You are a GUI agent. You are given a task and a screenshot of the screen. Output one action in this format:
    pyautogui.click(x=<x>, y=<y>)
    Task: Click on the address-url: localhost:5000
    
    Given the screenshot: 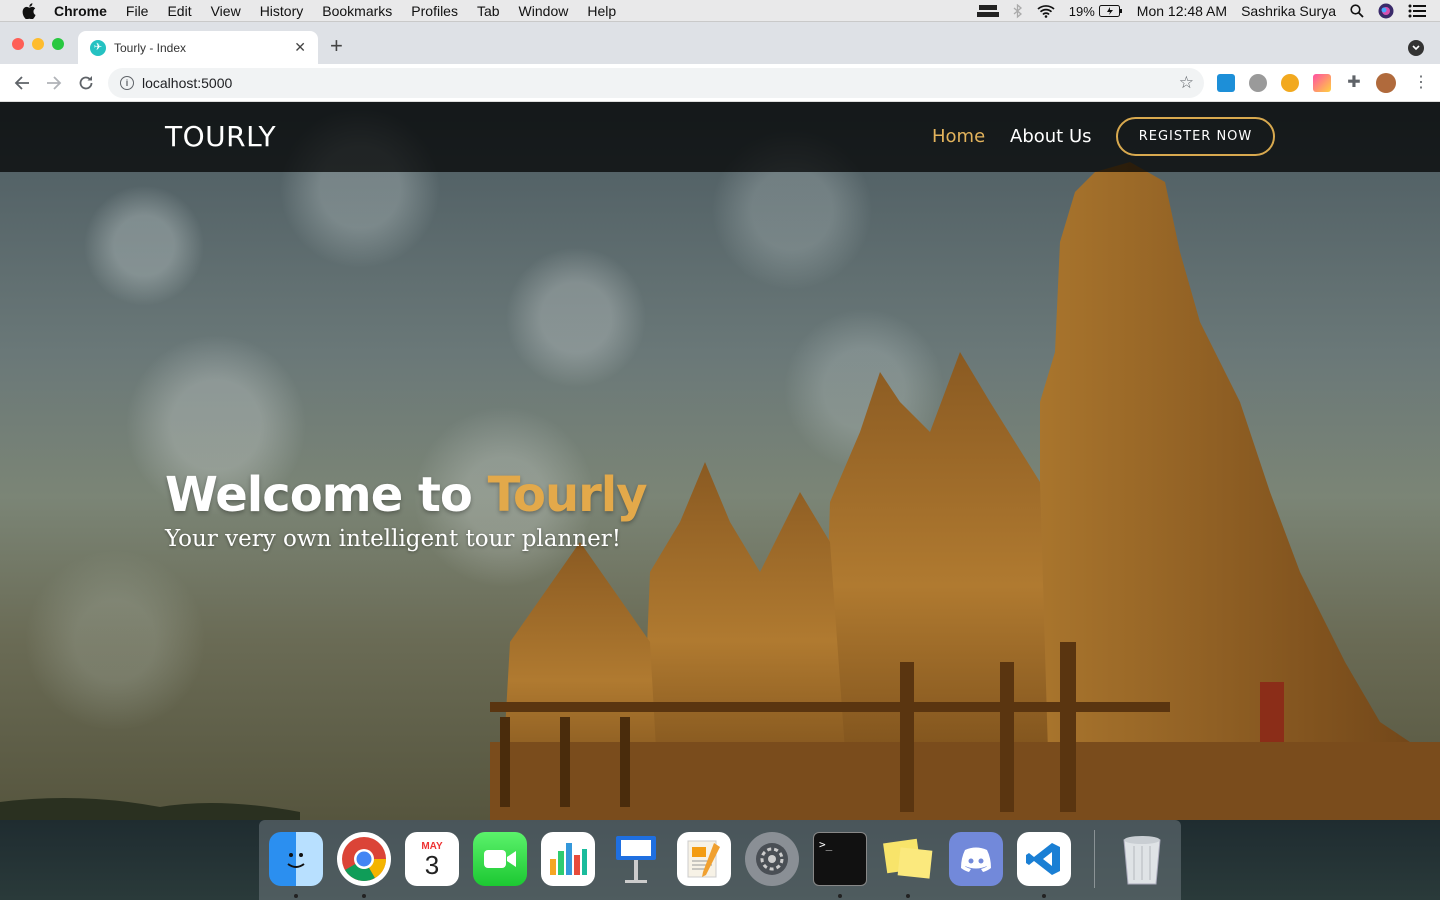 What is the action you would take?
    pyautogui.click(x=187, y=83)
    